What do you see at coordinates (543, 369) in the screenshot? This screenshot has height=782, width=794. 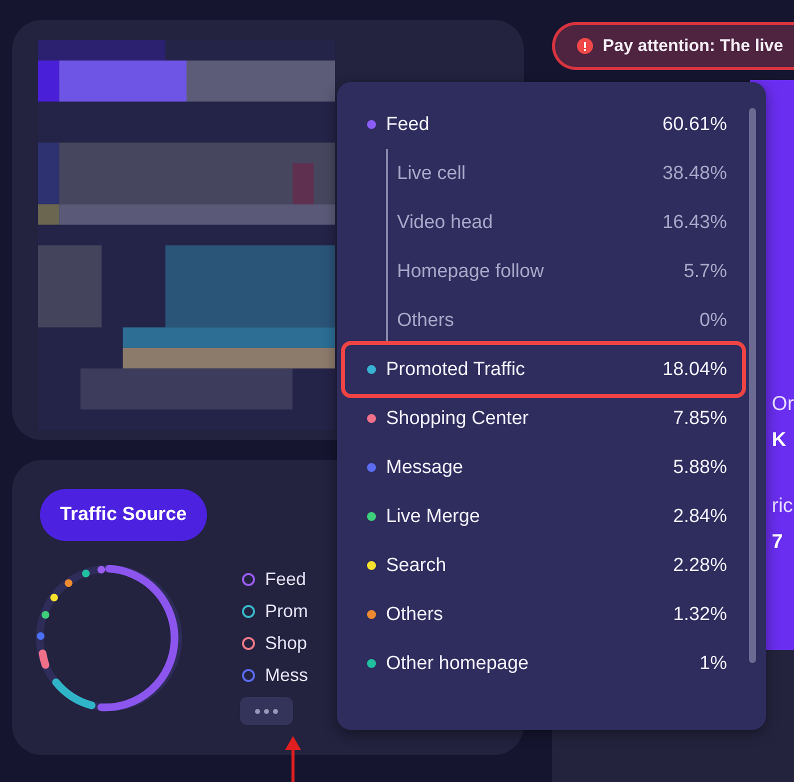 I see `list-item: Promoted Traffic 18.04%` at bounding box center [543, 369].